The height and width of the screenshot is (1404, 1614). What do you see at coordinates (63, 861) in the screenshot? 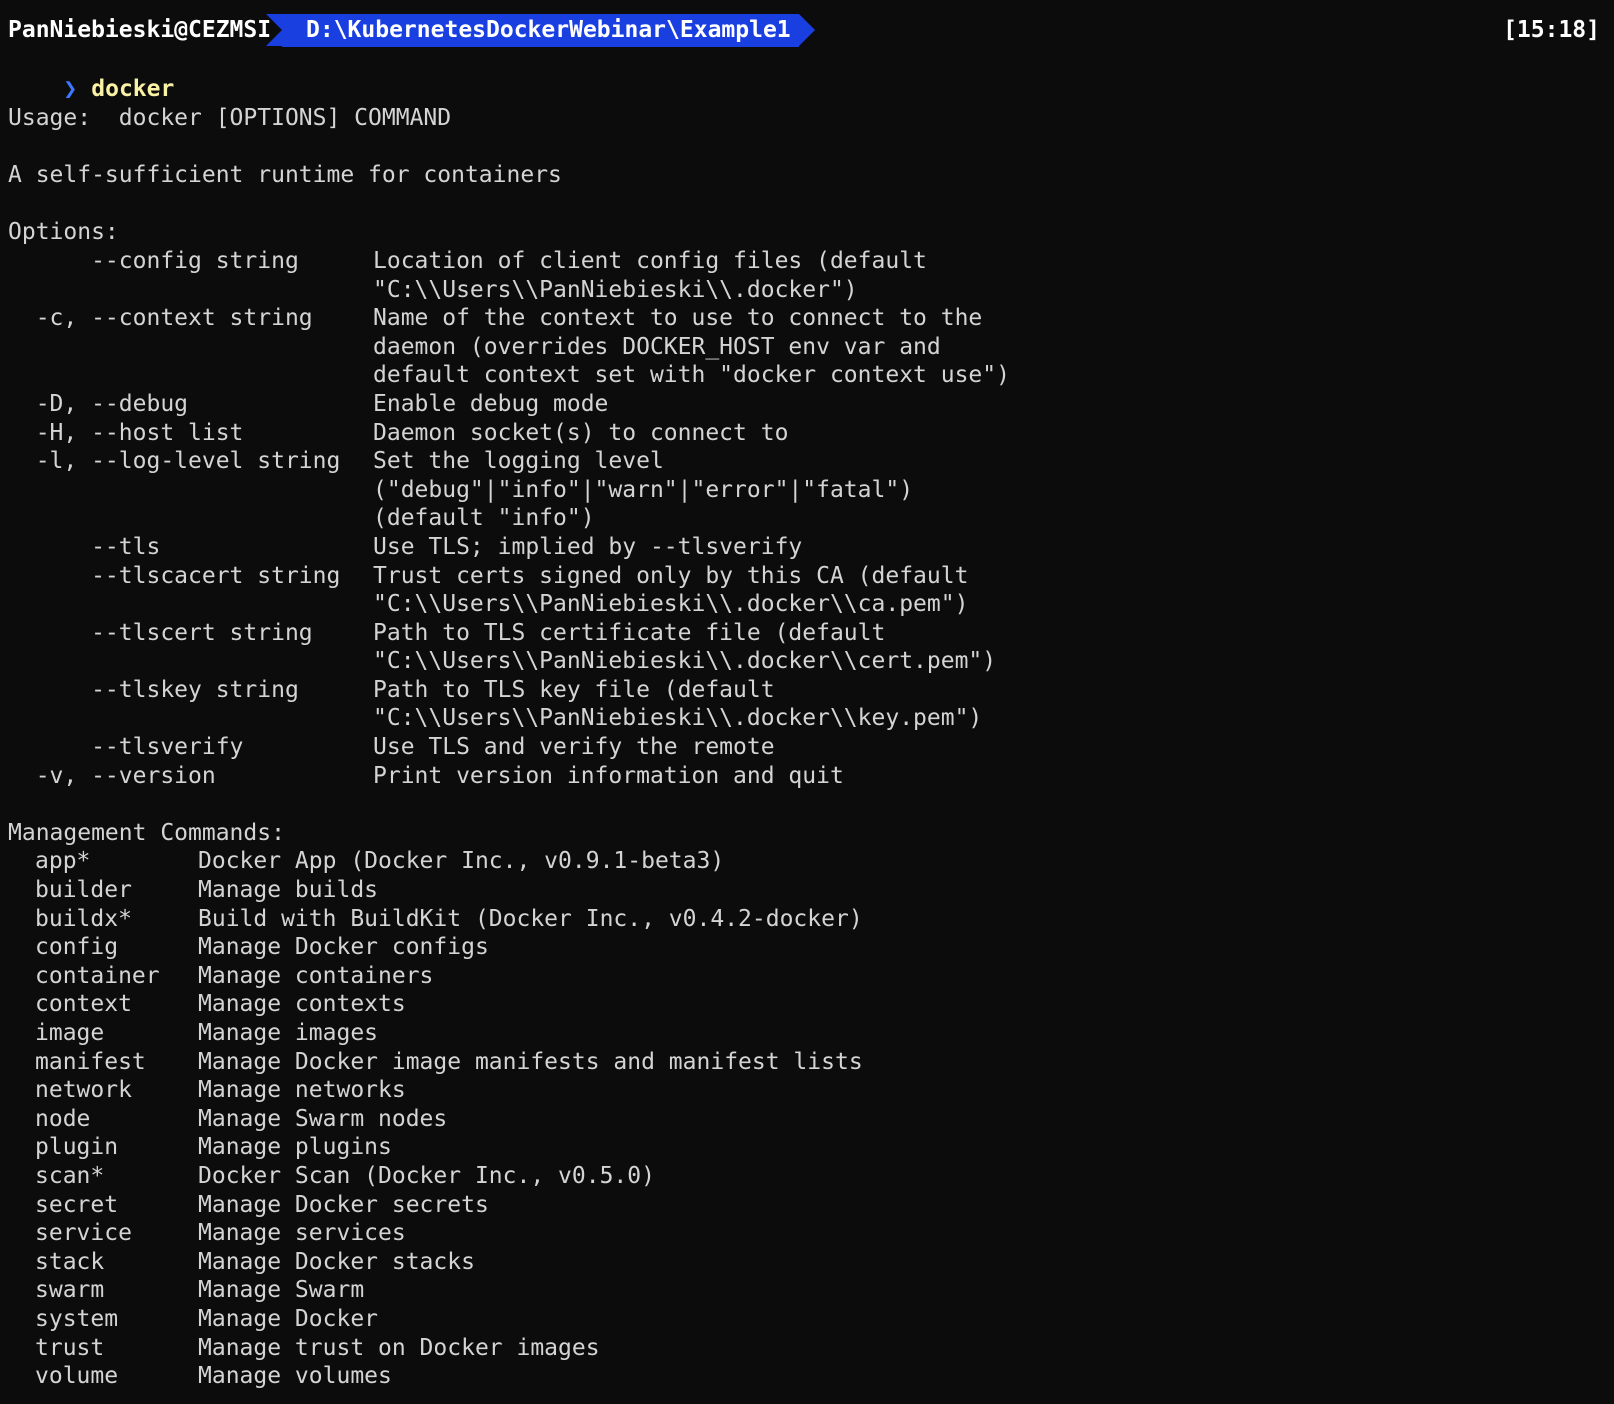
I see `command-name: app*` at bounding box center [63, 861].